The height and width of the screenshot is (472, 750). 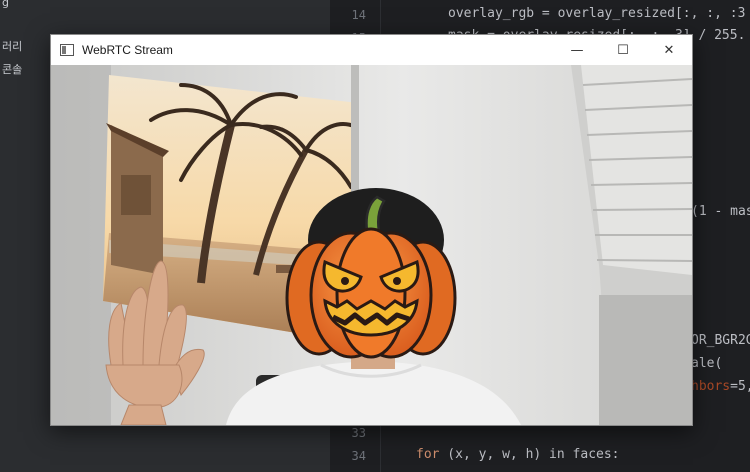 I want to click on line-number: 14, so click(x=358, y=15).